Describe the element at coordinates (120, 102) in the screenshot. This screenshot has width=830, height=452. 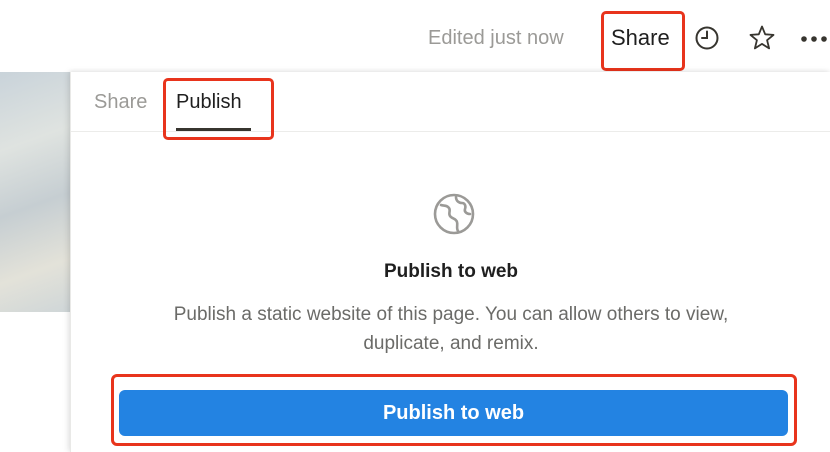
I see `tab-share: Share` at that location.